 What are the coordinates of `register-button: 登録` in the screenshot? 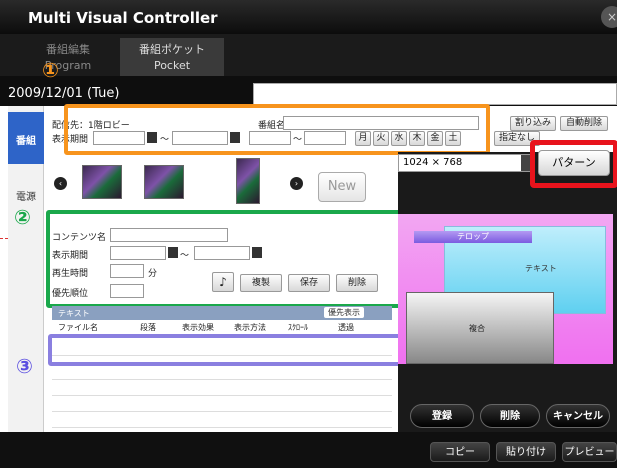 It's located at (442, 416).